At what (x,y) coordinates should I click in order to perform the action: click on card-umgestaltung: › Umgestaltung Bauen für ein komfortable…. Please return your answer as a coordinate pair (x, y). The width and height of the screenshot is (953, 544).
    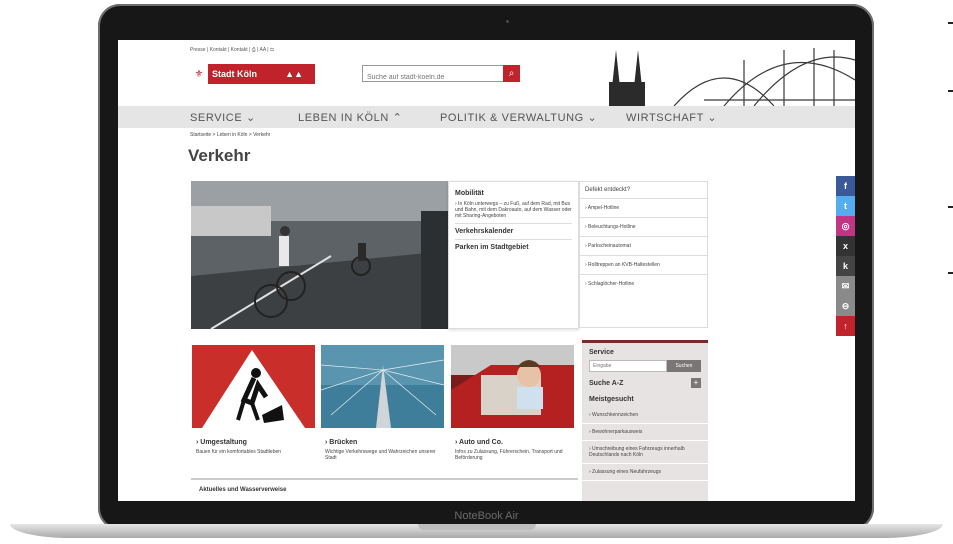
    Looking at the image, I should click on (253, 421).